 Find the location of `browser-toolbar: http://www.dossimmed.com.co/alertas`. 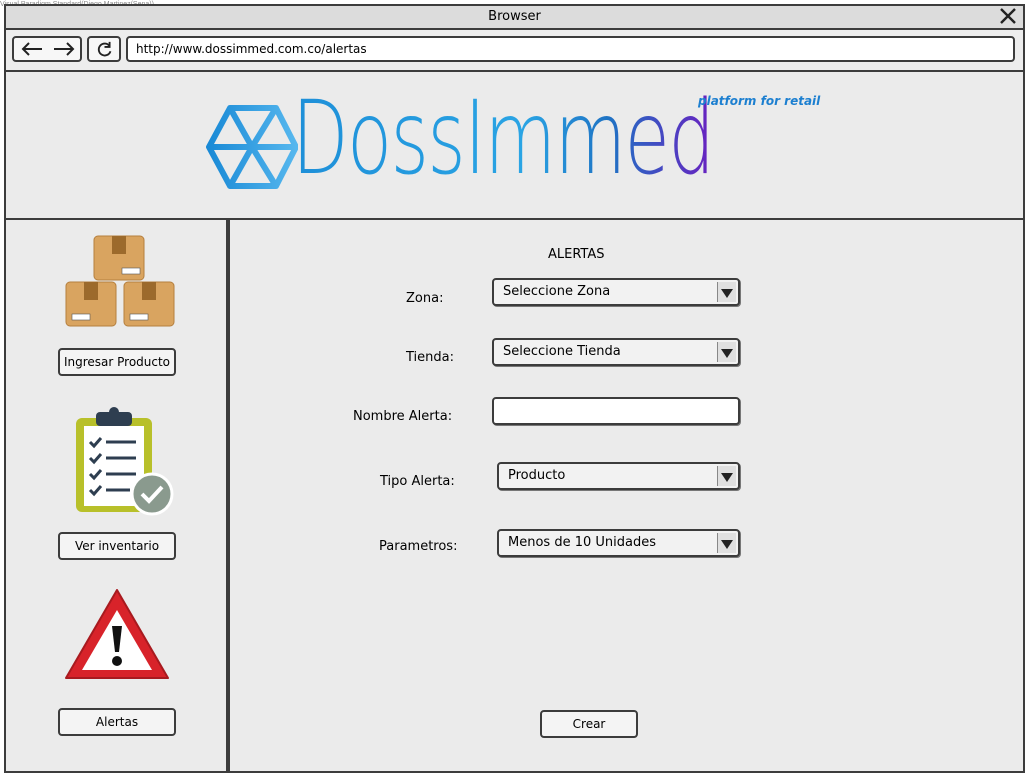

browser-toolbar: http://www.dossimmed.com.co/alertas is located at coordinates (514, 51).